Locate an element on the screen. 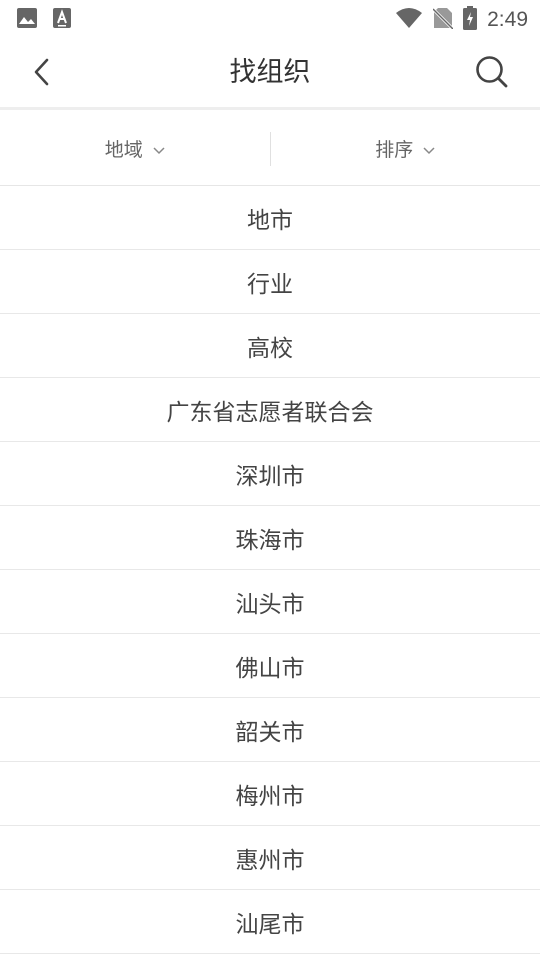  filter-bar: 地域 排序 is located at coordinates (270, 149).